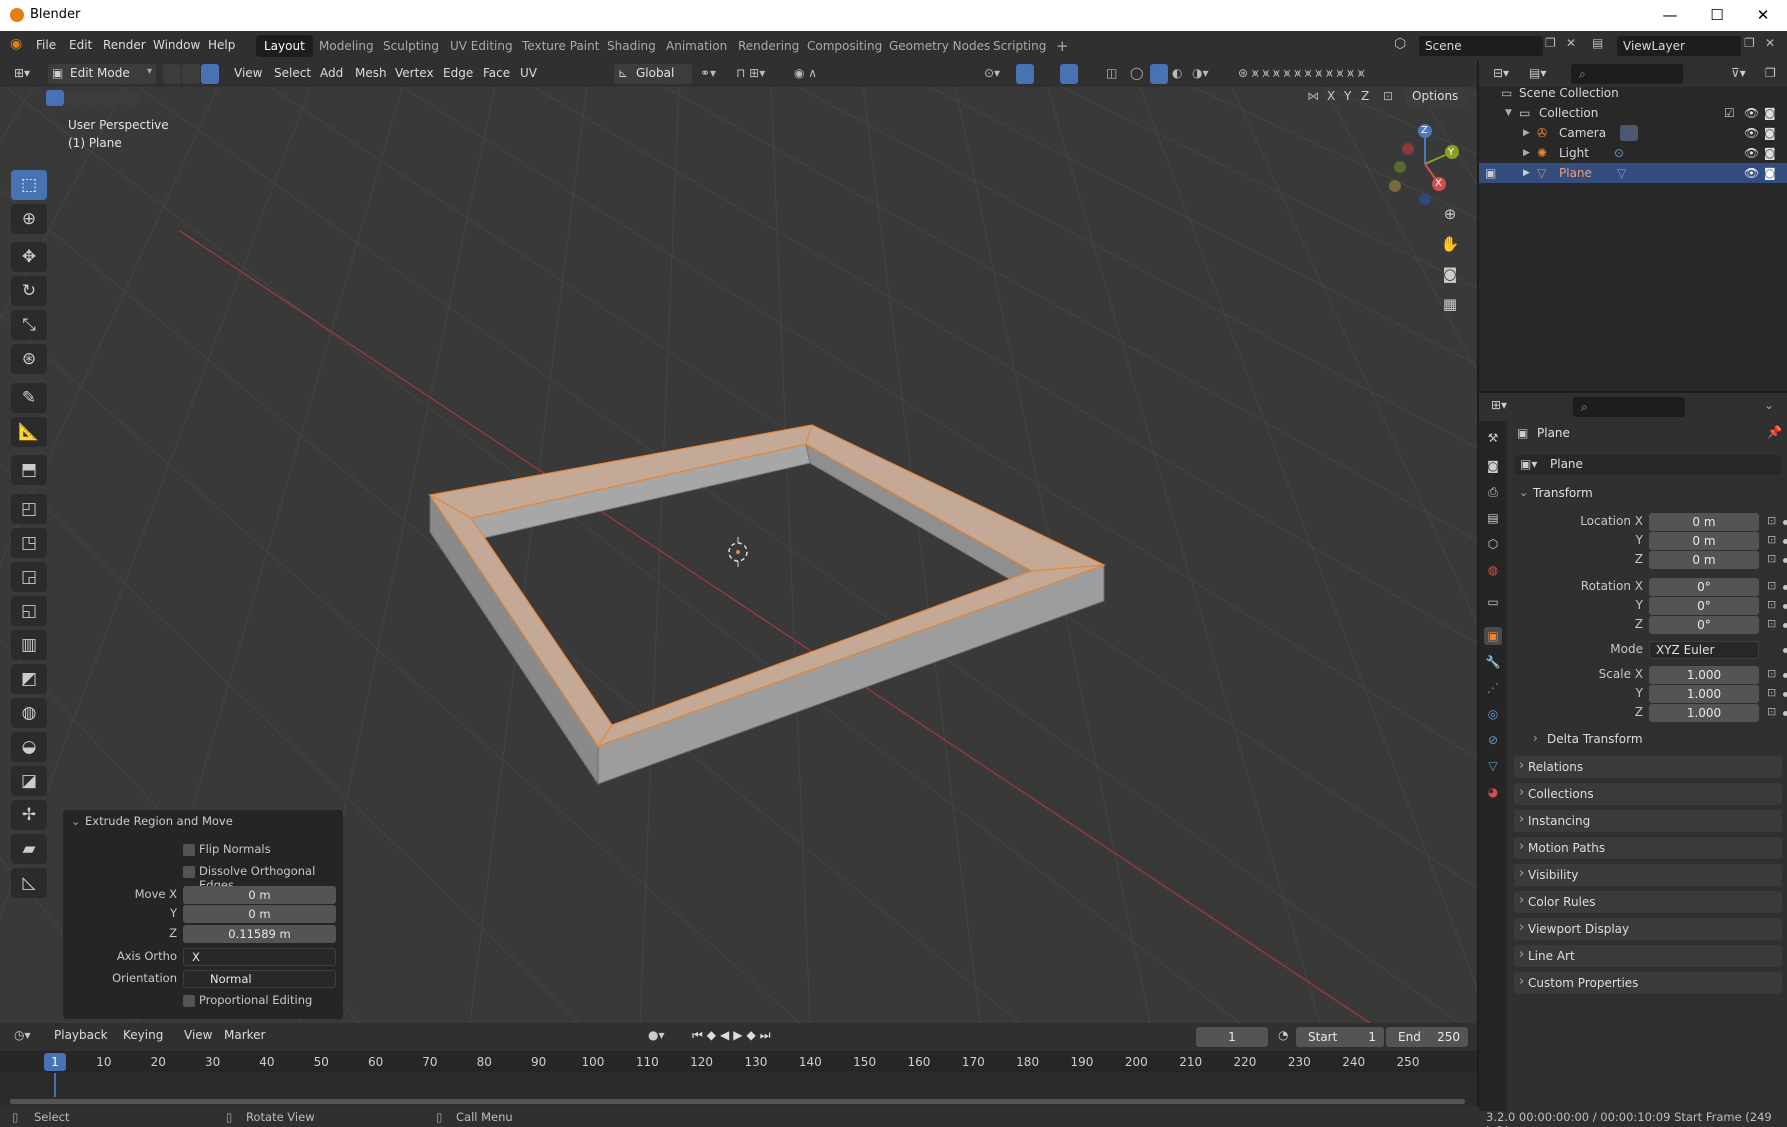  I want to click on plane-mesh, so click(767, 605).